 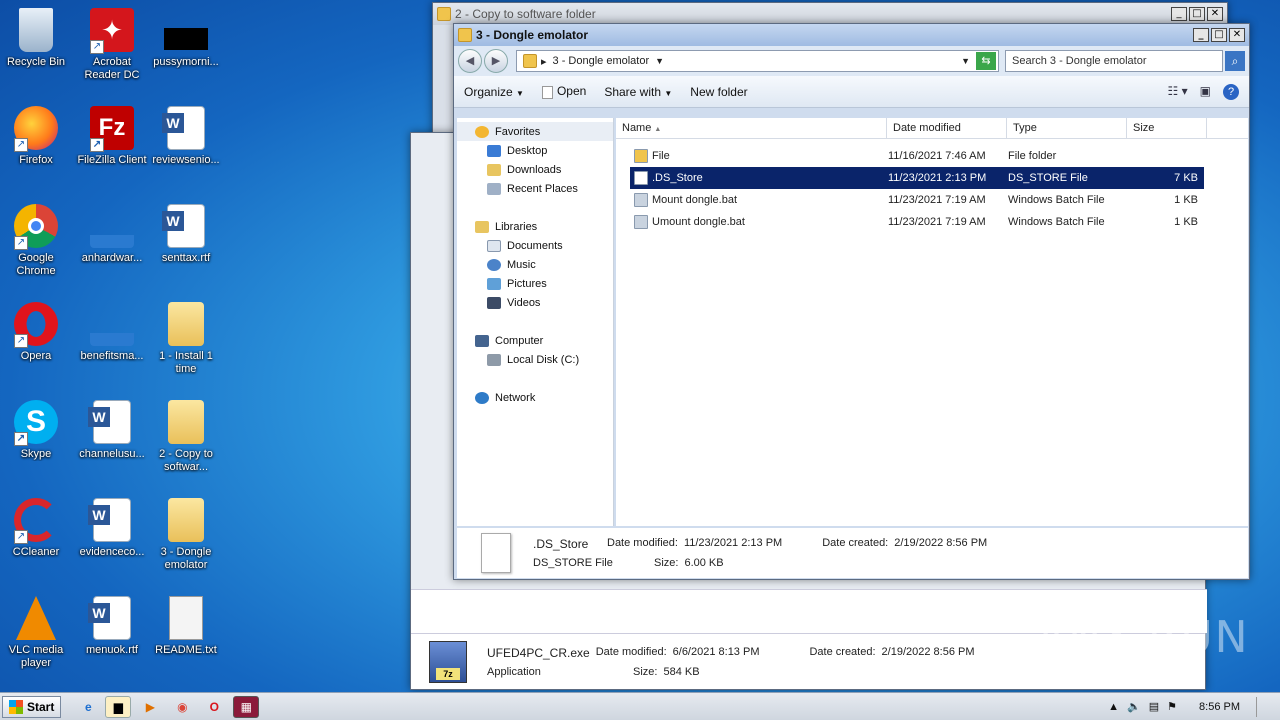 What do you see at coordinates (1167, 128) in the screenshot?
I see `column-header-size: Size` at bounding box center [1167, 128].